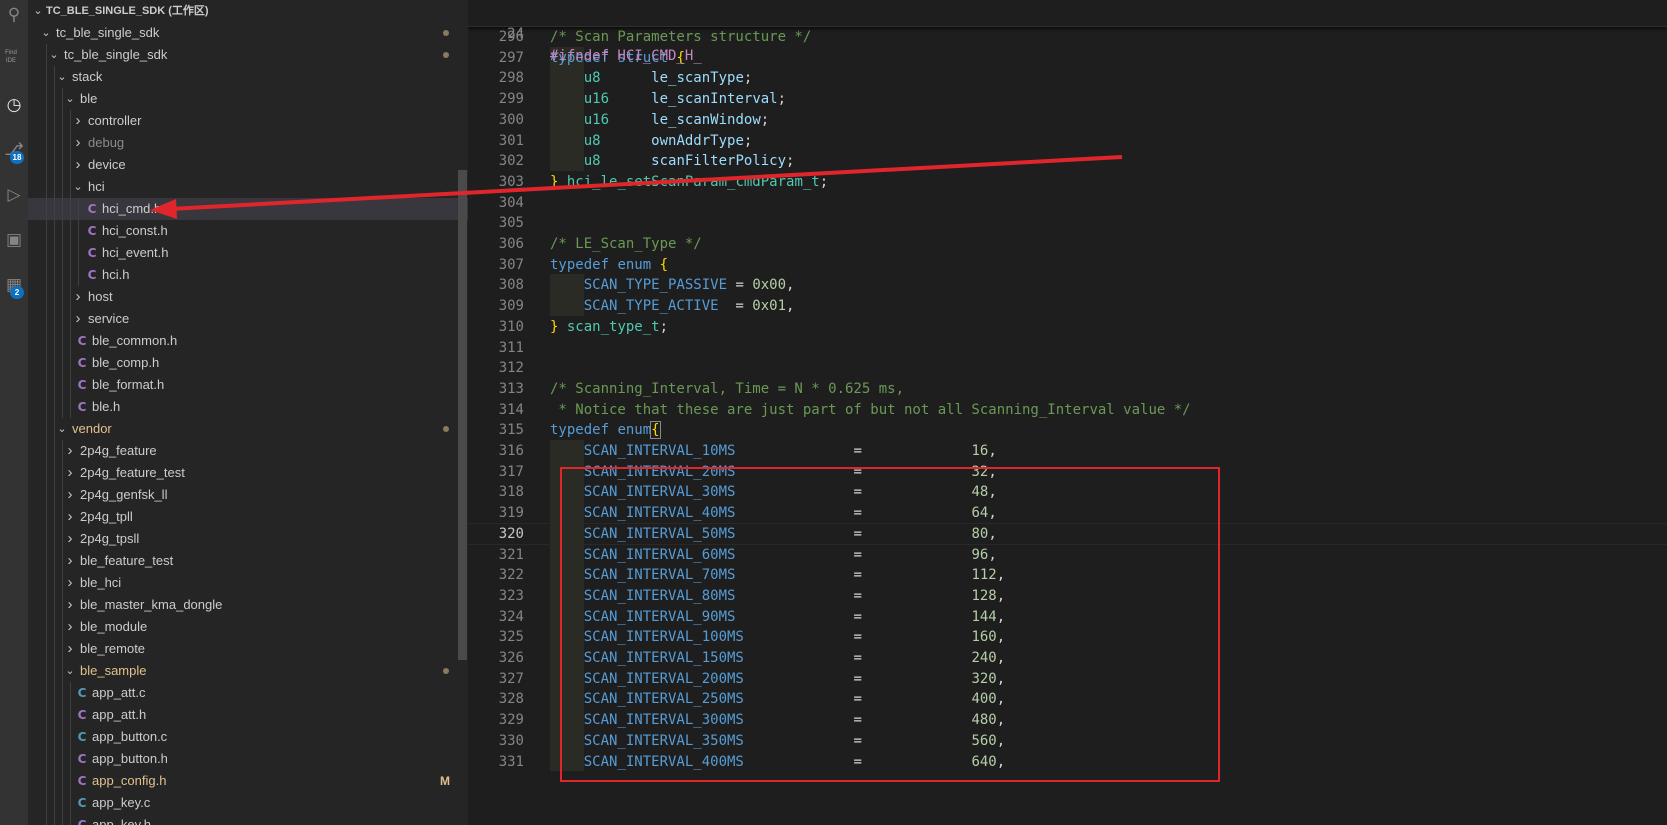 The height and width of the screenshot is (825, 1667). I want to click on code-line: 301 u8 ownAddrType;, so click(1067, 141).